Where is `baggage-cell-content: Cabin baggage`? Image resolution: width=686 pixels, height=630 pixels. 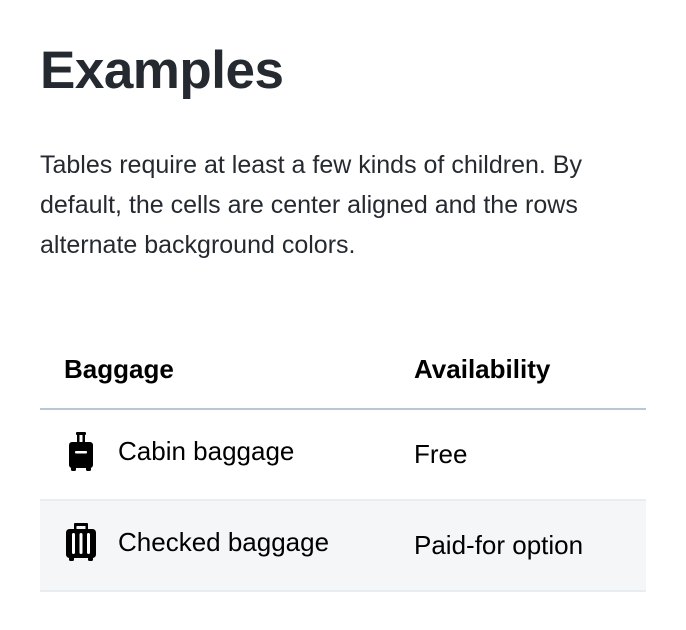
baggage-cell-content: Cabin baggage is located at coordinates (239, 452).